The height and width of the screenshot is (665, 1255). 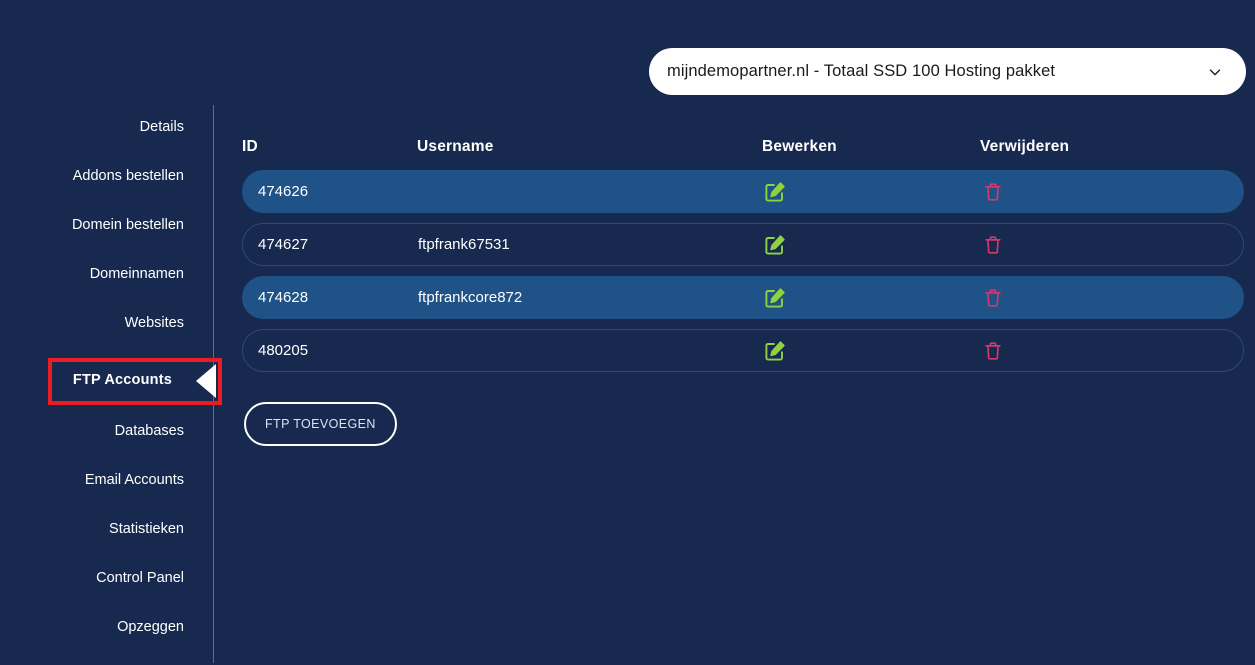 I want to click on sidebar-item-label: Databases, so click(x=149, y=431).